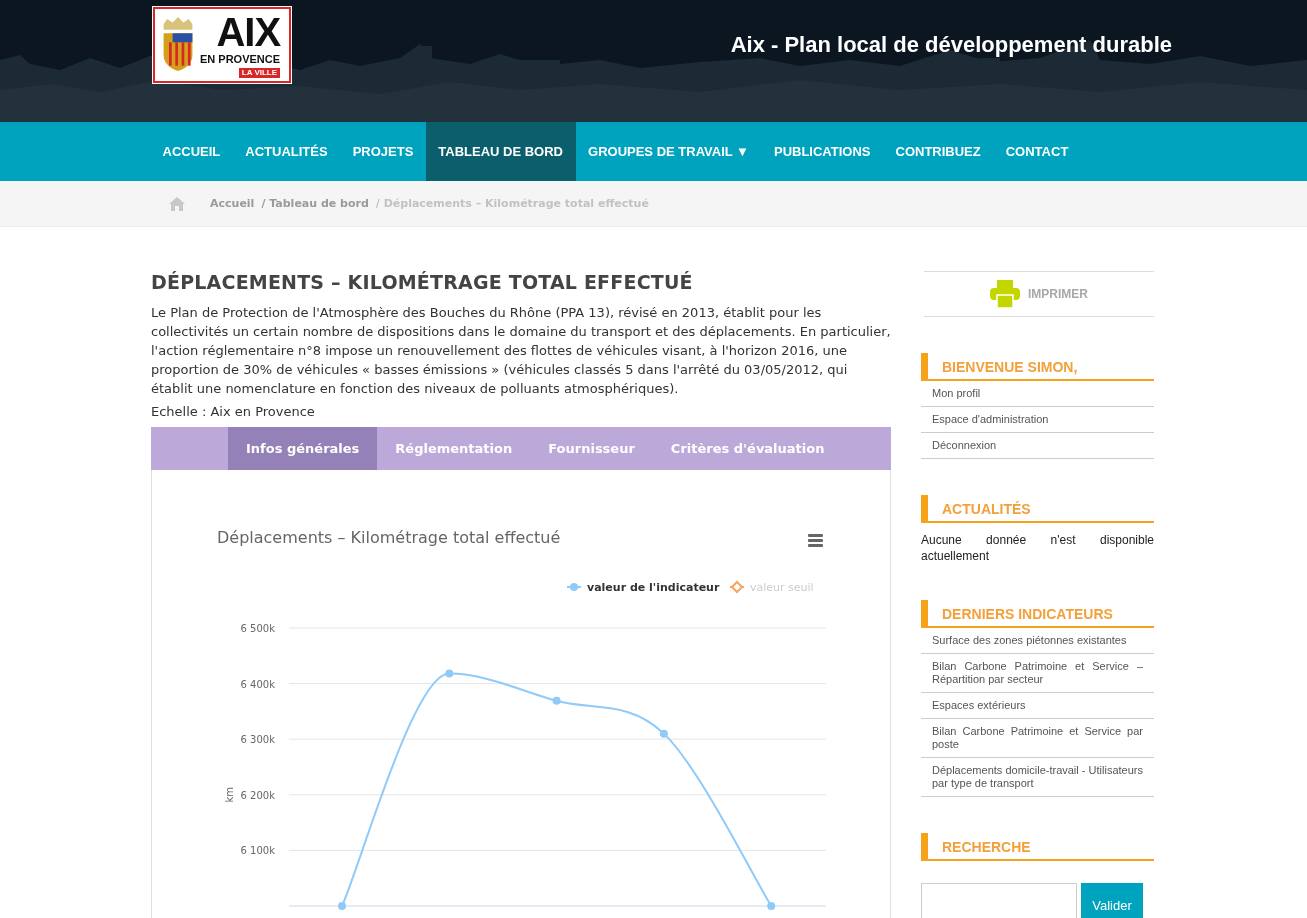 This screenshot has width=1307, height=918. What do you see at coordinates (1037, 548) in the screenshot?
I see `info-text: Aucune donnée n'est disponible actuellement` at bounding box center [1037, 548].